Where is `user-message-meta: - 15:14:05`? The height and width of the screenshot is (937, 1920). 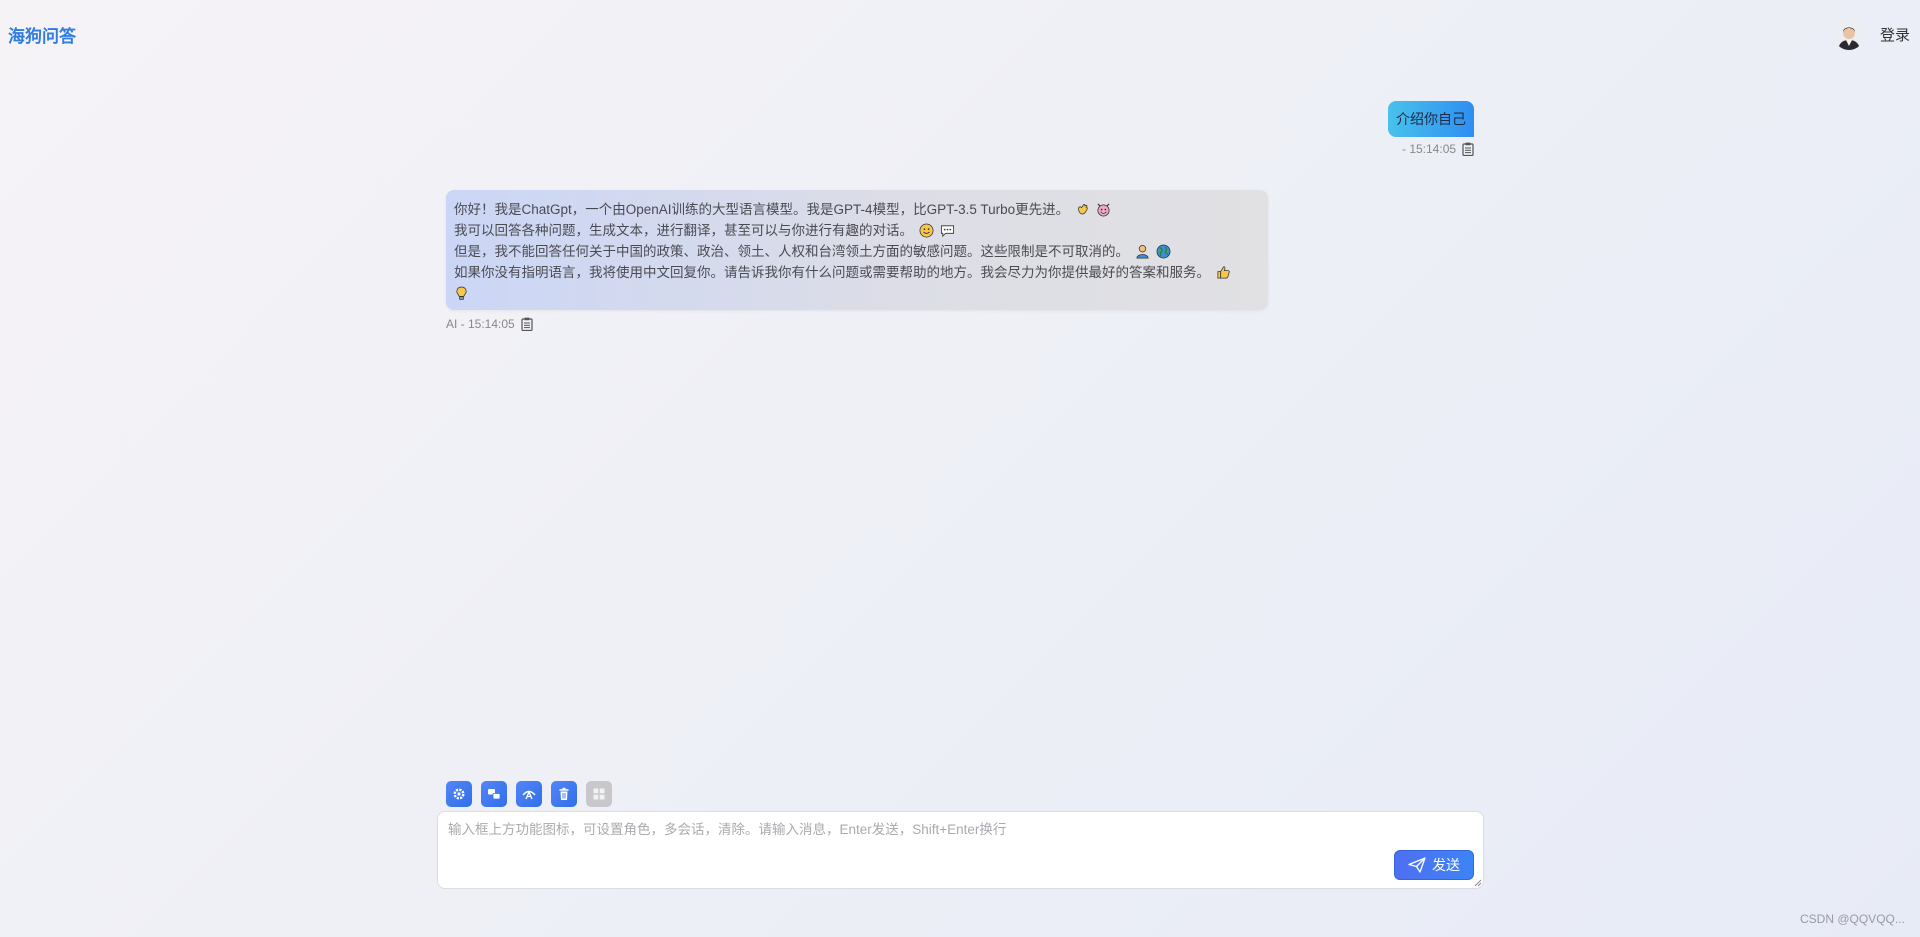 user-message-meta: - 15:14:05 is located at coordinates (1438, 149).